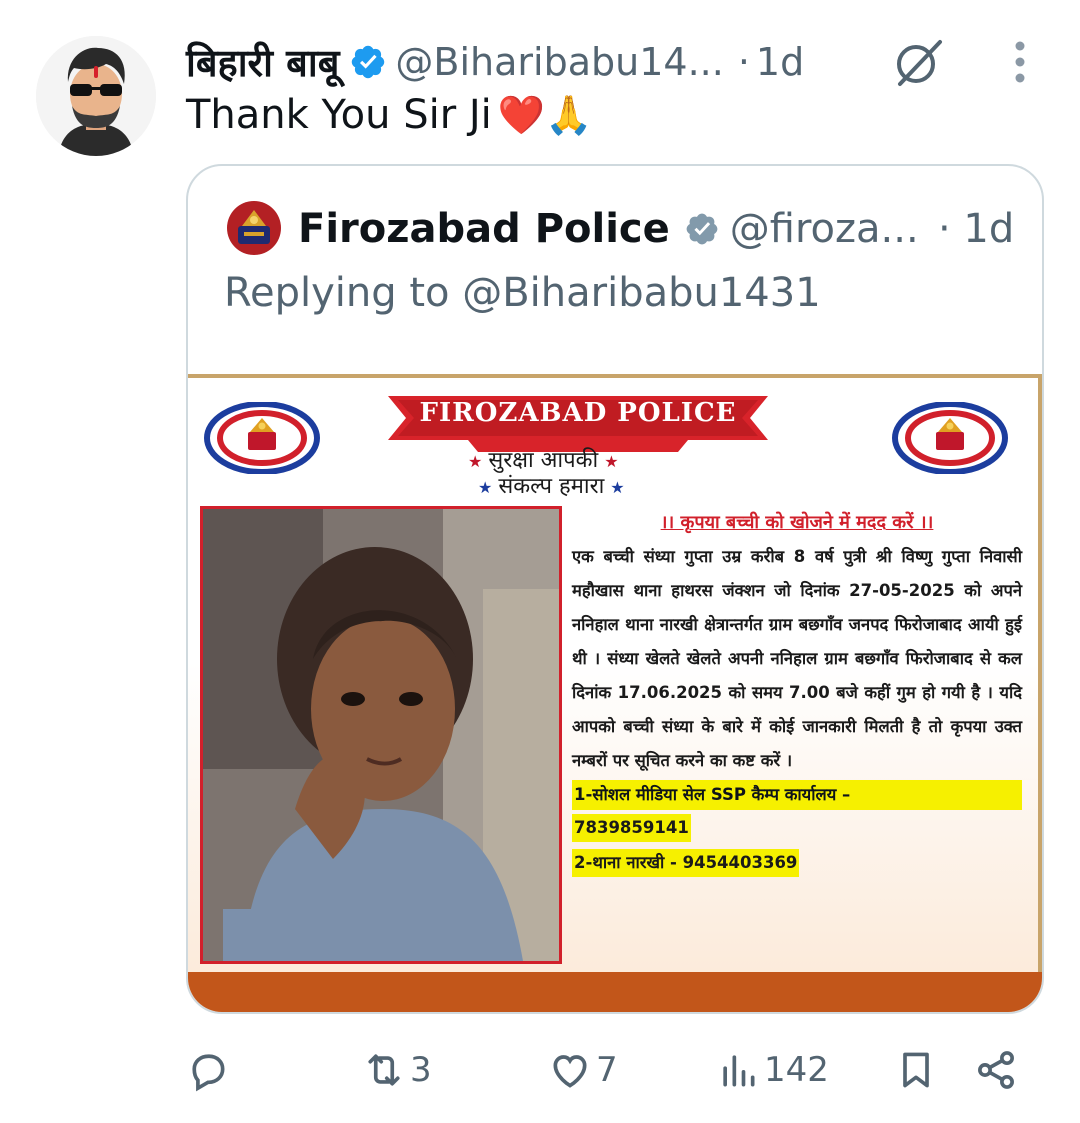 Image resolution: width=1080 pixels, height=1123 pixels. I want to click on up-police-logo-left, so click(262, 438).